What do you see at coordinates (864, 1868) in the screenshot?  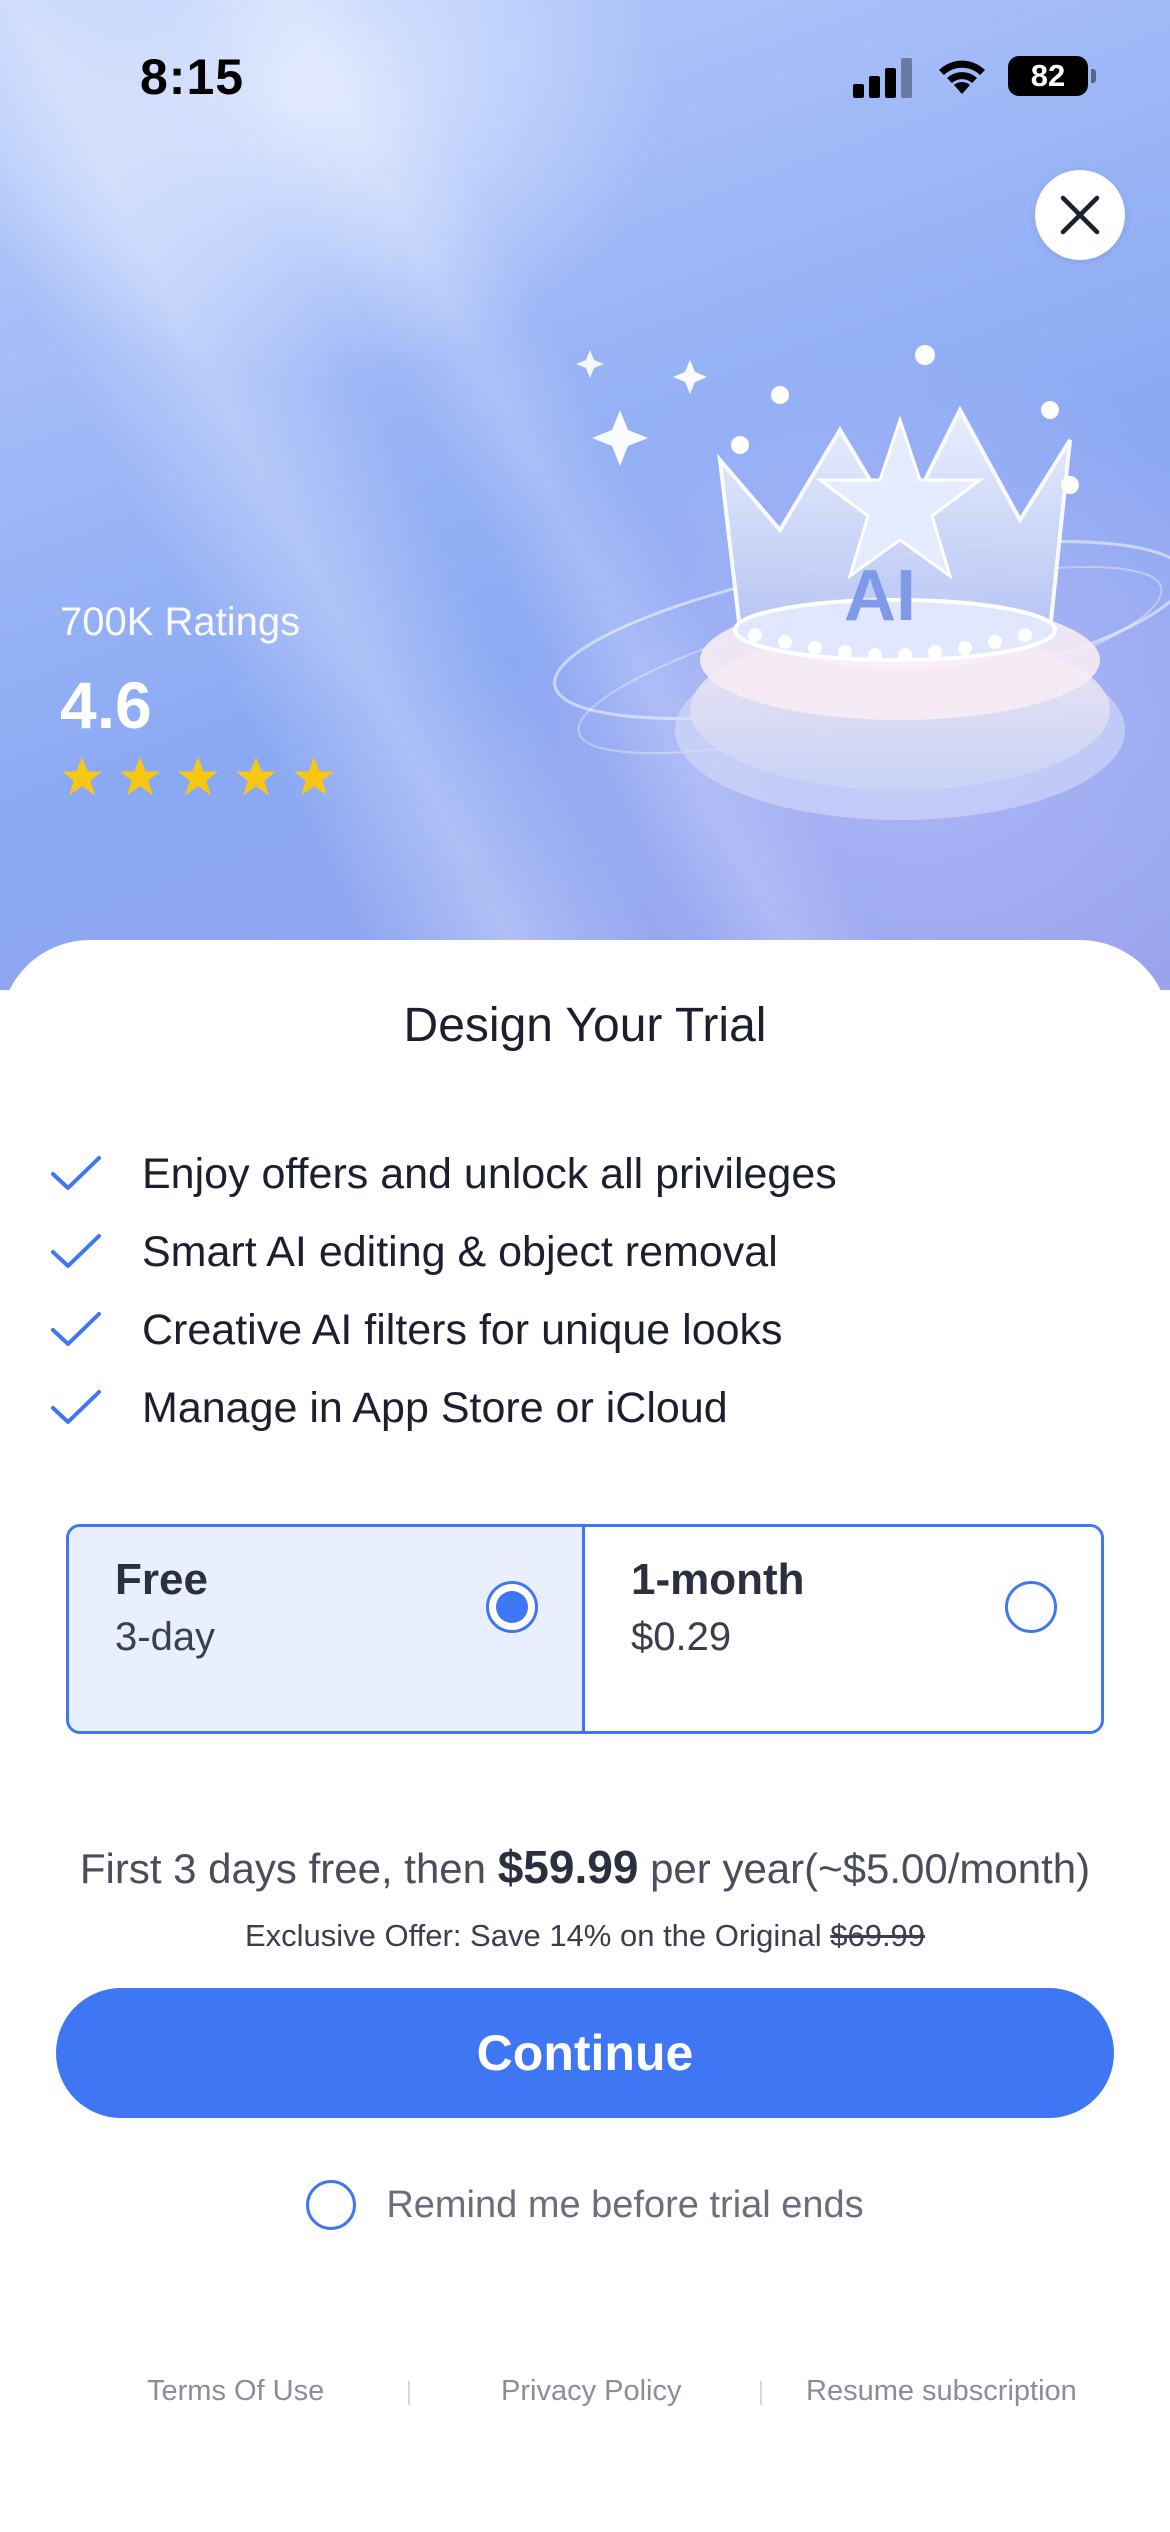 I see `price-suffix: per year(~$5.00/month)` at bounding box center [864, 1868].